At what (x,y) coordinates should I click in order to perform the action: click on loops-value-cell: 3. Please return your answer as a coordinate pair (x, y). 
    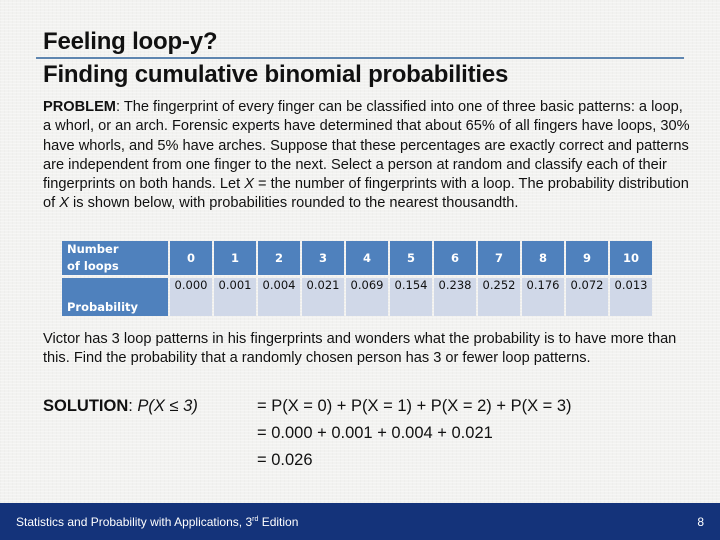
    Looking at the image, I should click on (323, 258).